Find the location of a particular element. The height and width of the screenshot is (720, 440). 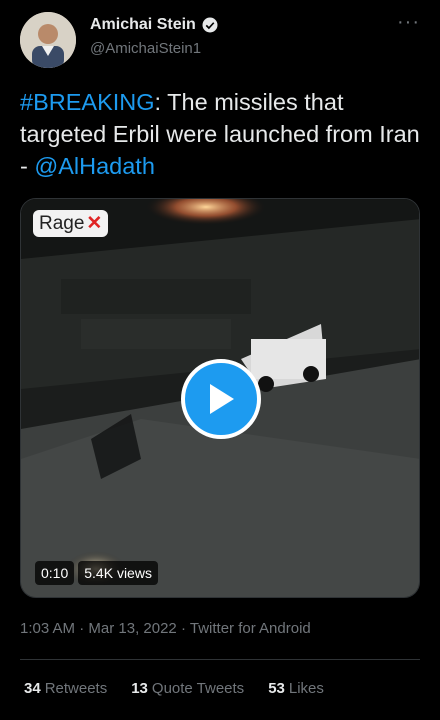

more-options-icon: ··· is located at coordinates (408, 22).